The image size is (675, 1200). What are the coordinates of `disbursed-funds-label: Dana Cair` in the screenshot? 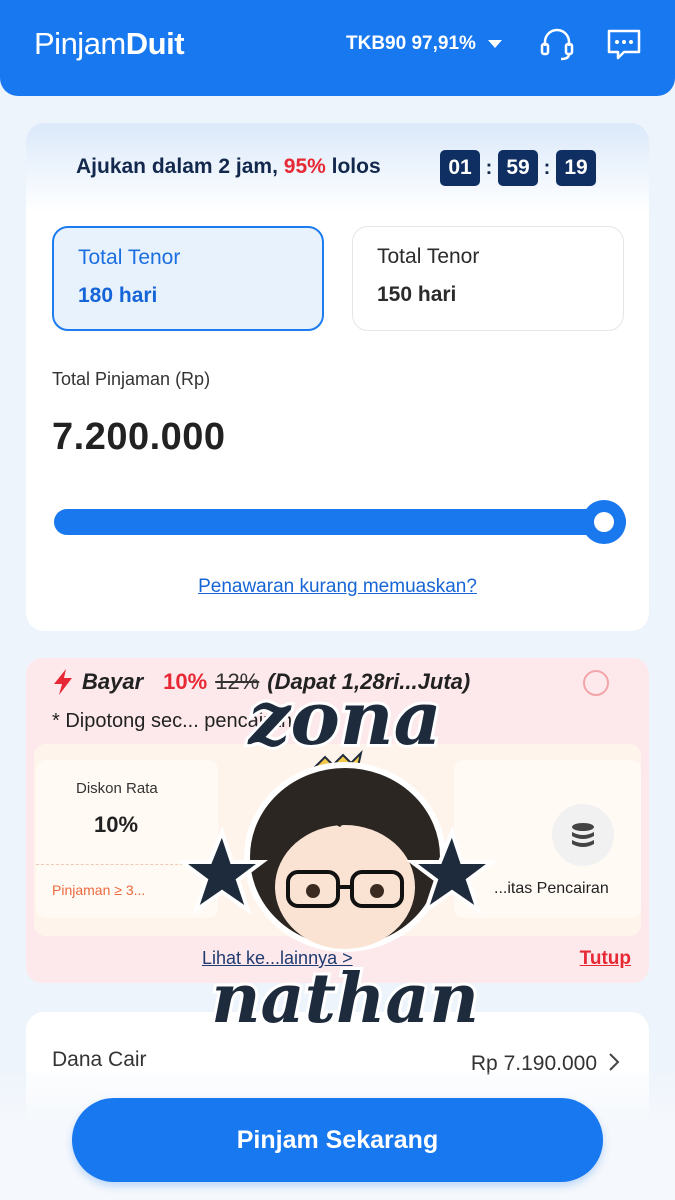 It's located at (99, 1059).